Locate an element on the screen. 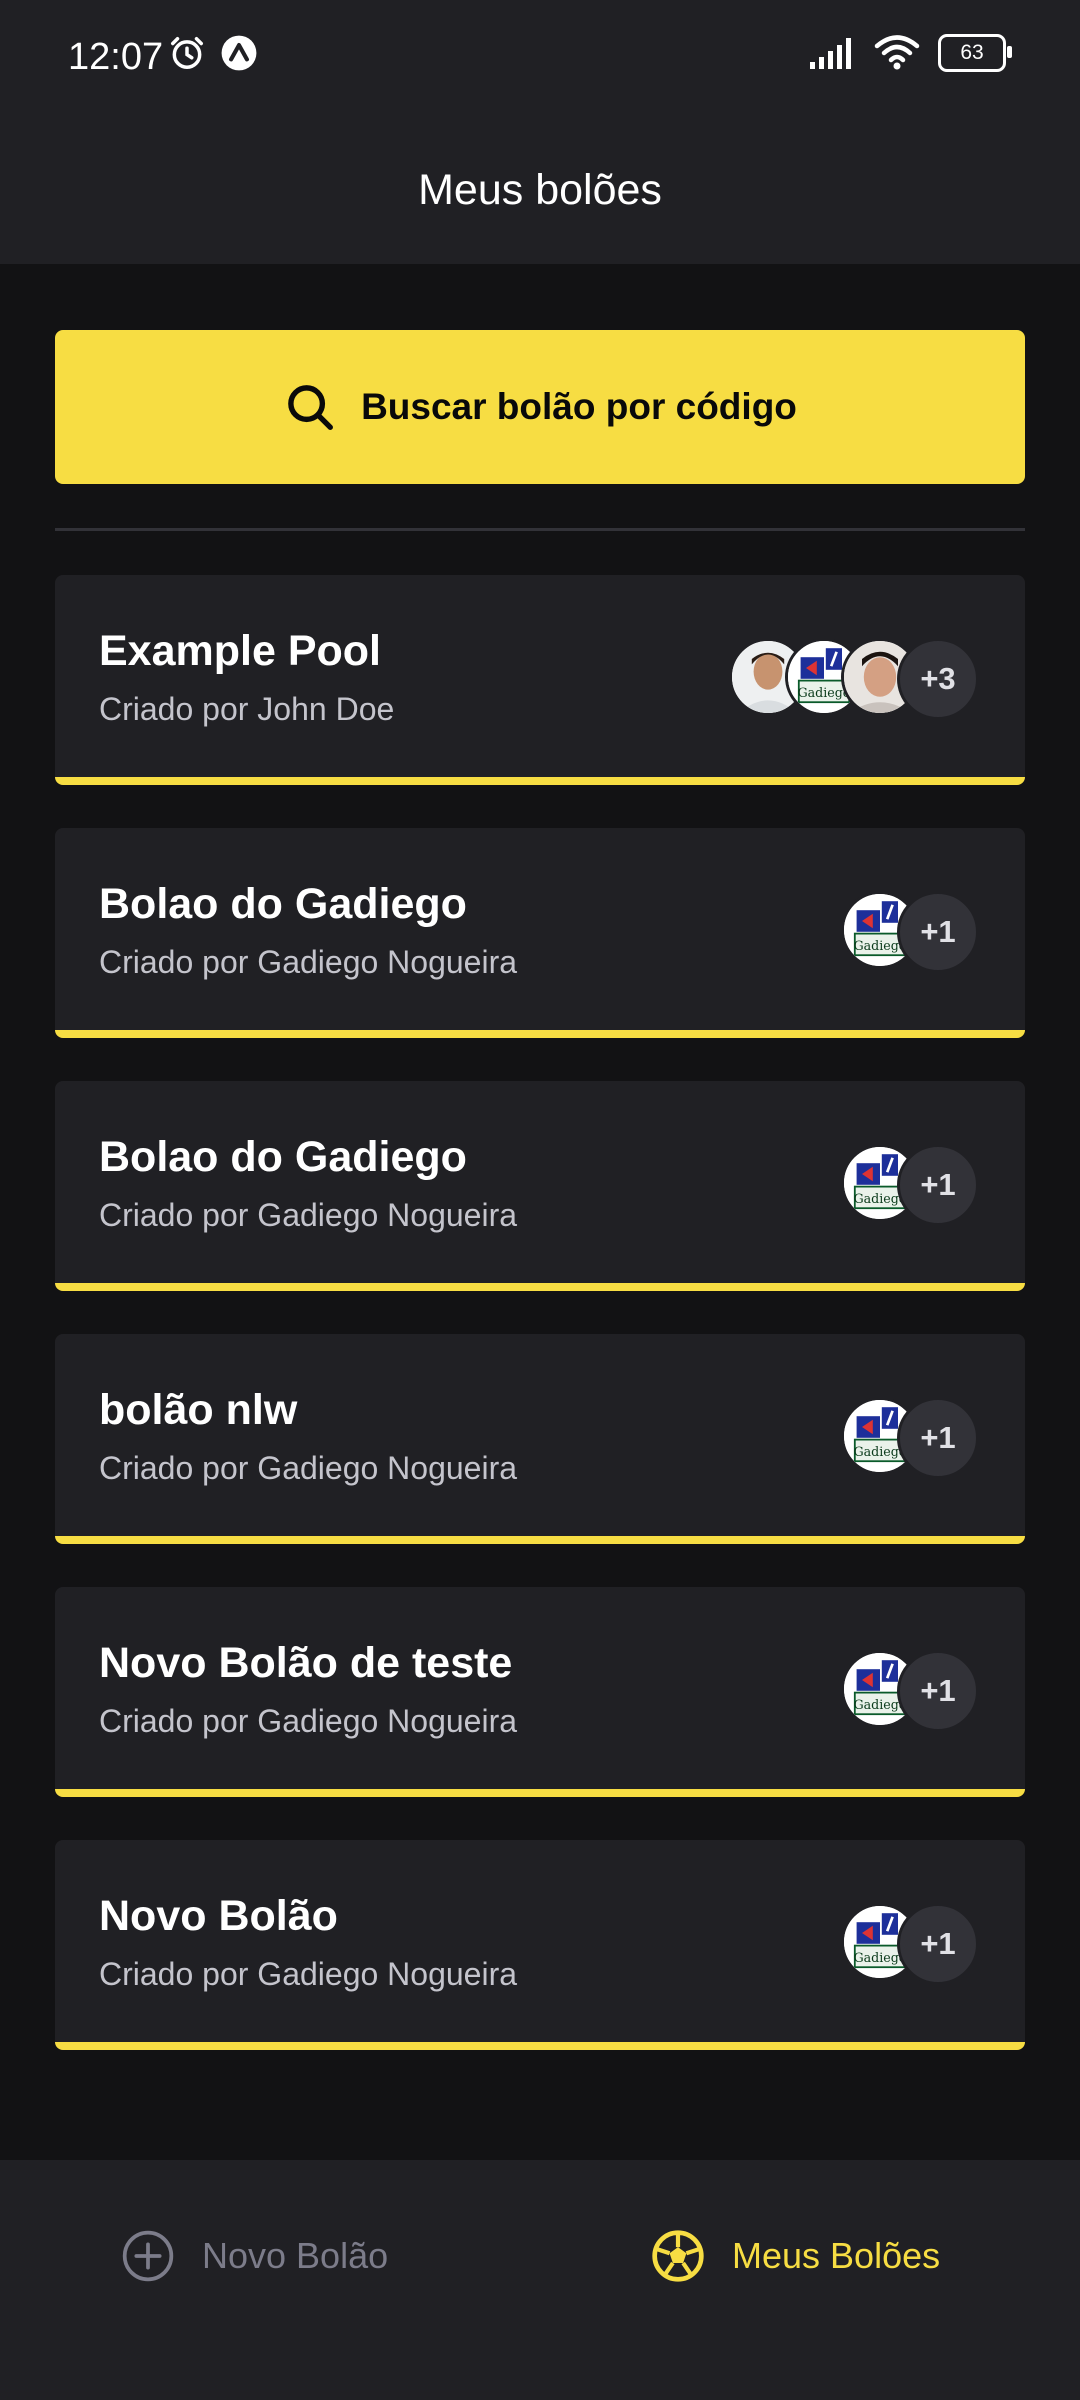 This screenshot has height=2400, width=1080. tab-new-pool: Novo Bolão is located at coordinates (254, 2256).